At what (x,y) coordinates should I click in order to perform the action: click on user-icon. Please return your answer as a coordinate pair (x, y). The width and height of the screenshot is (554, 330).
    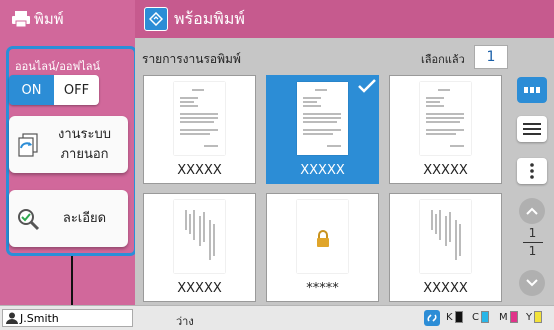
    Looking at the image, I should click on (12, 318).